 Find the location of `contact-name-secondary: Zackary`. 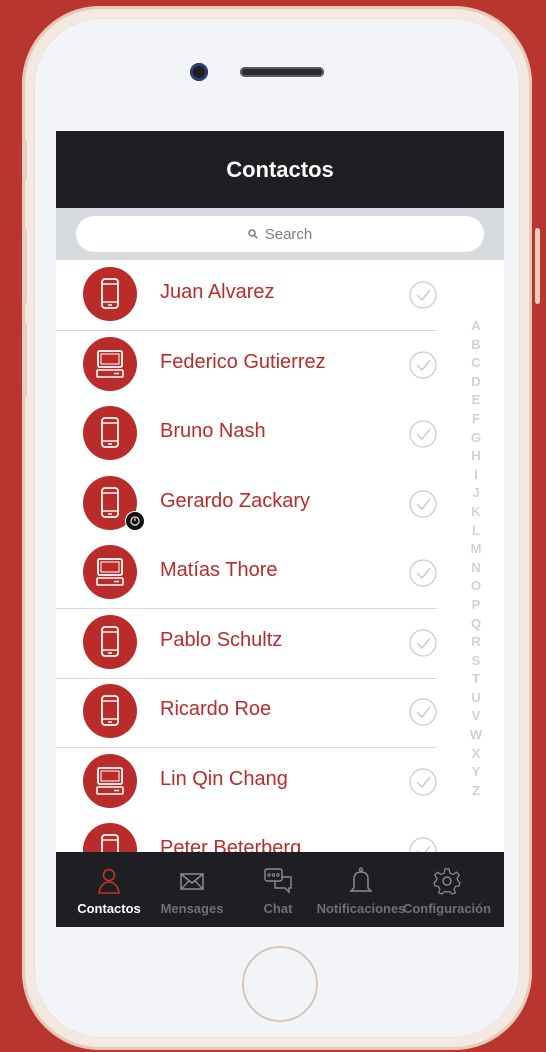

contact-name-secondary: Zackary is located at coordinates (272, 500).